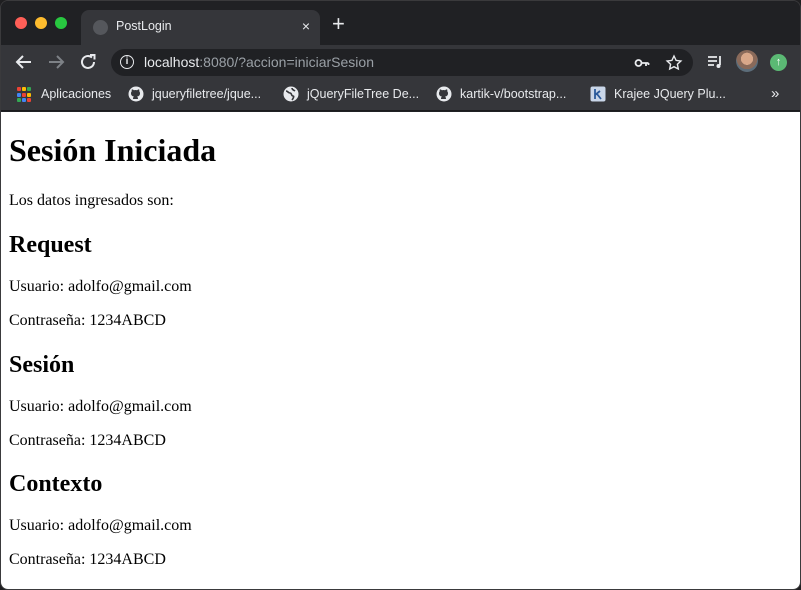 This screenshot has width=801, height=590. I want to click on address-bar: i localhost:8080/?accion=iniciarSesion, so click(402, 62).